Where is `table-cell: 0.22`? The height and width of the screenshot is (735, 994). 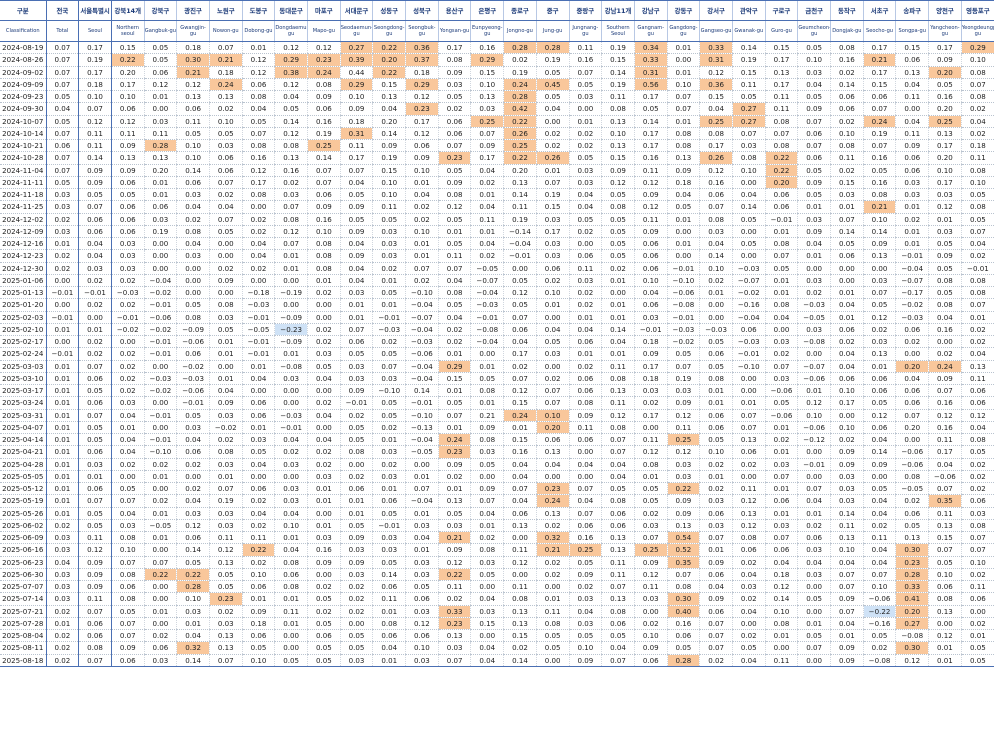 table-cell: 0.22 is located at coordinates (160, 575).